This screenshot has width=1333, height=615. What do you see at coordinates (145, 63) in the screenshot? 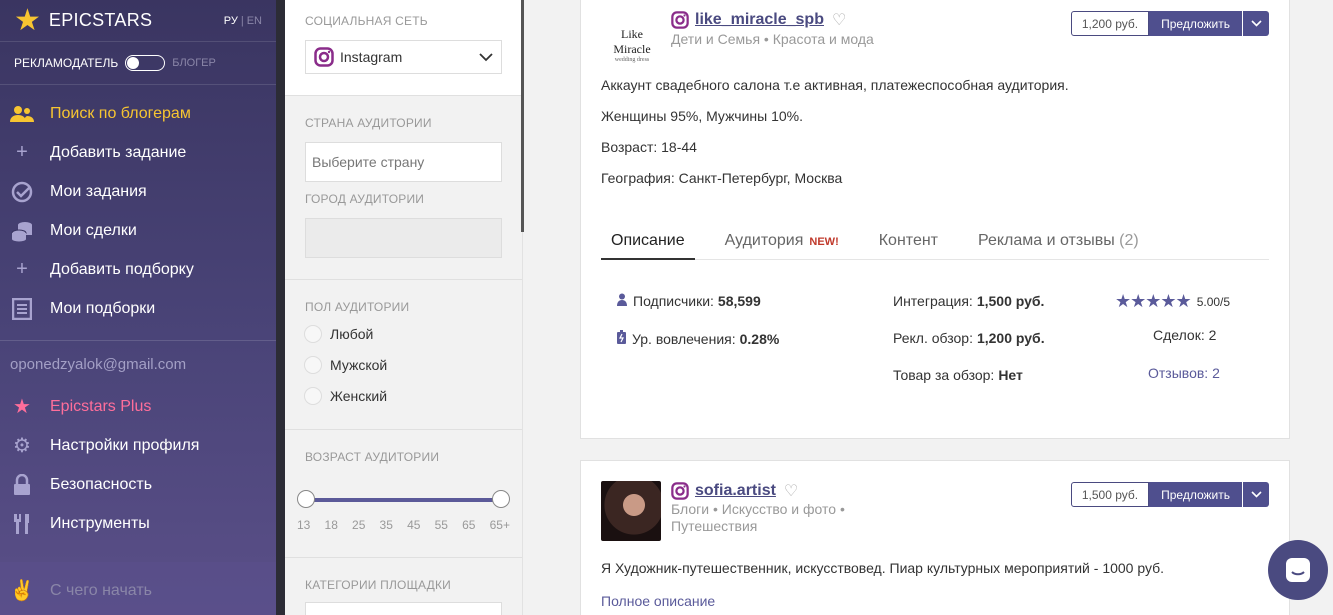
I see `mode-toggle` at bounding box center [145, 63].